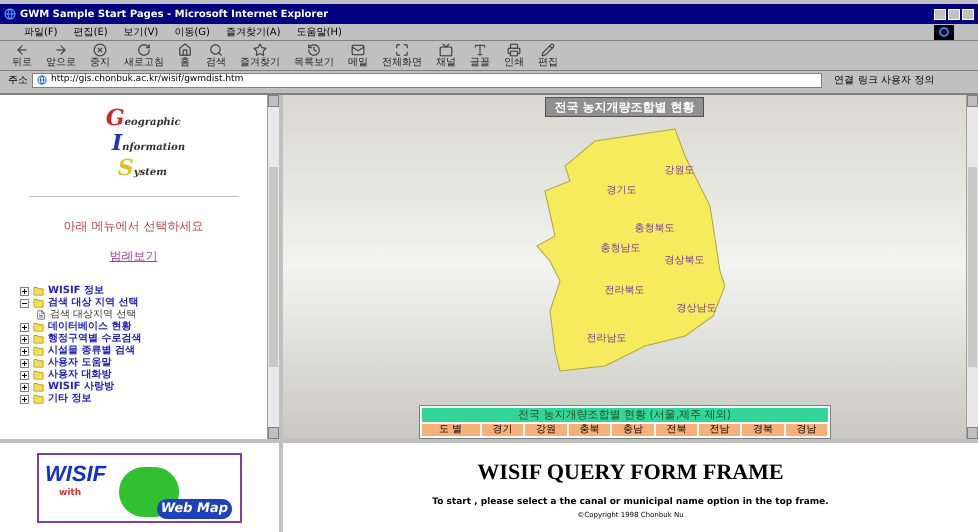 The width and height of the screenshot is (978, 532). Describe the element at coordinates (10, 14) in the screenshot. I see `browser-icon` at that location.